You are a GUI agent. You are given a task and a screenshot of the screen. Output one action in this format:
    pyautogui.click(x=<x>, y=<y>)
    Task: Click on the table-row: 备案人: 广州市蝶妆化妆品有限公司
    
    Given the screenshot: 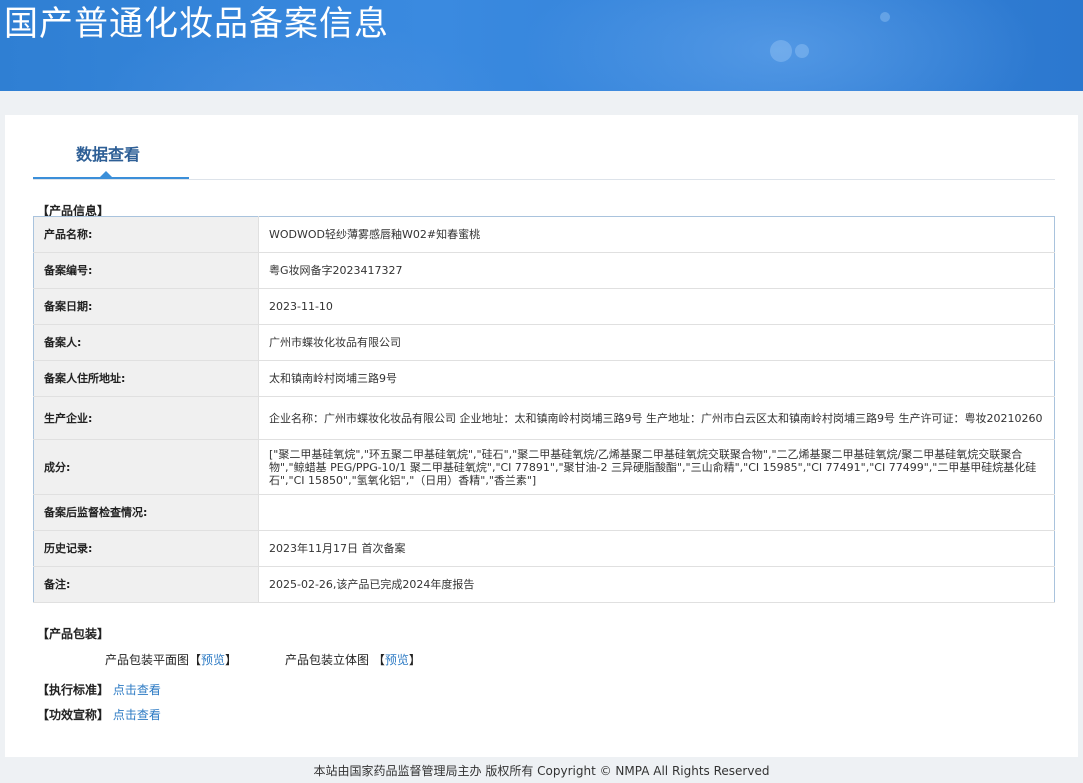 What is the action you would take?
    pyautogui.click(x=544, y=342)
    